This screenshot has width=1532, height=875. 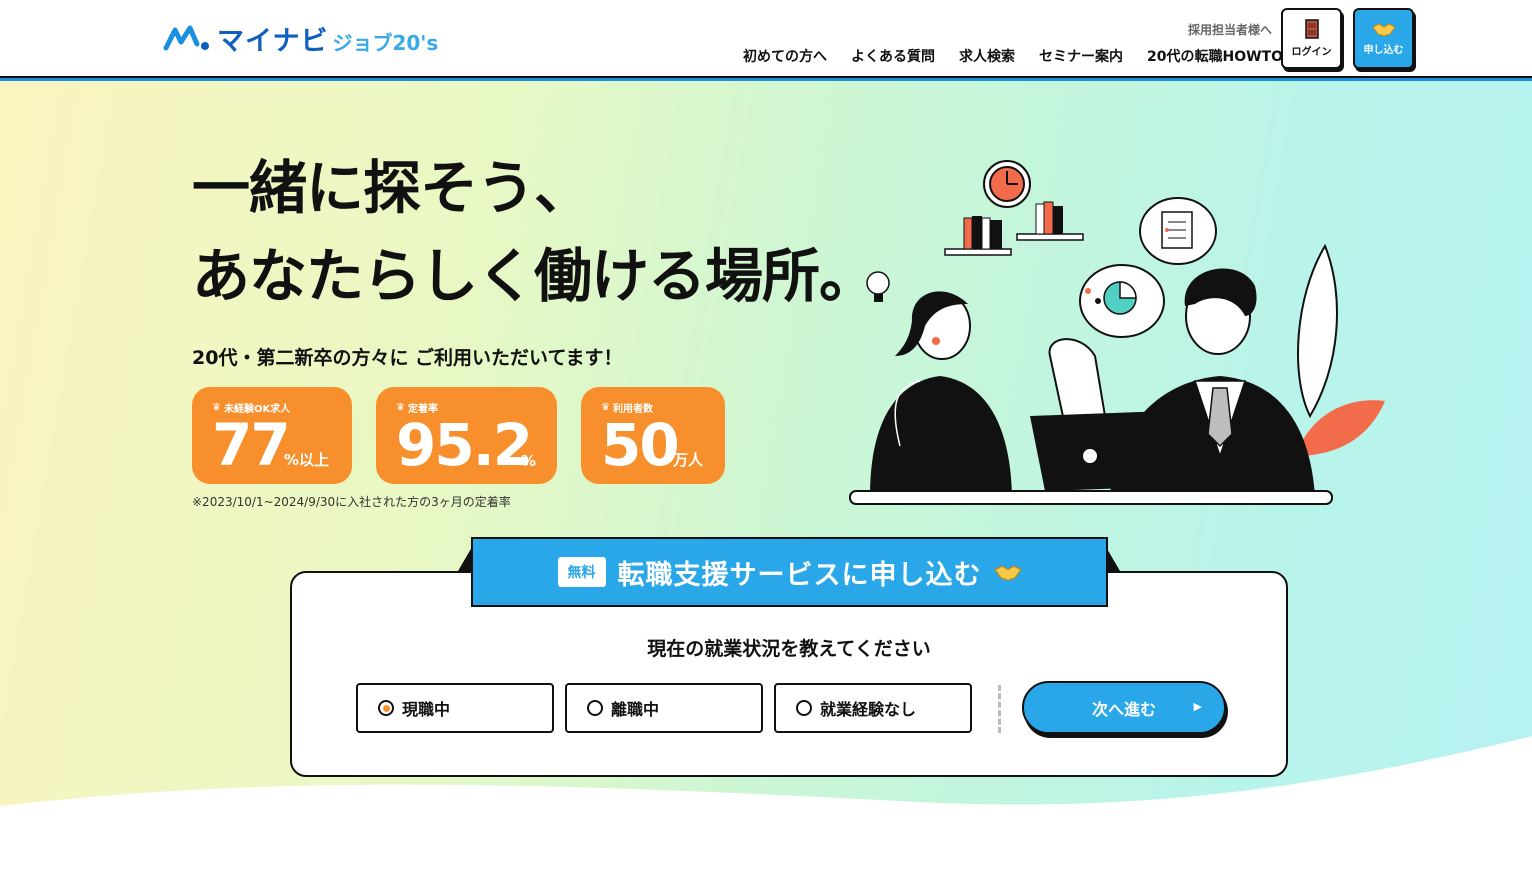 What do you see at coordinates (1178, 231) in the screenshot?
I see `speech-bubble-checklist` at bounding box center [1178, 231].